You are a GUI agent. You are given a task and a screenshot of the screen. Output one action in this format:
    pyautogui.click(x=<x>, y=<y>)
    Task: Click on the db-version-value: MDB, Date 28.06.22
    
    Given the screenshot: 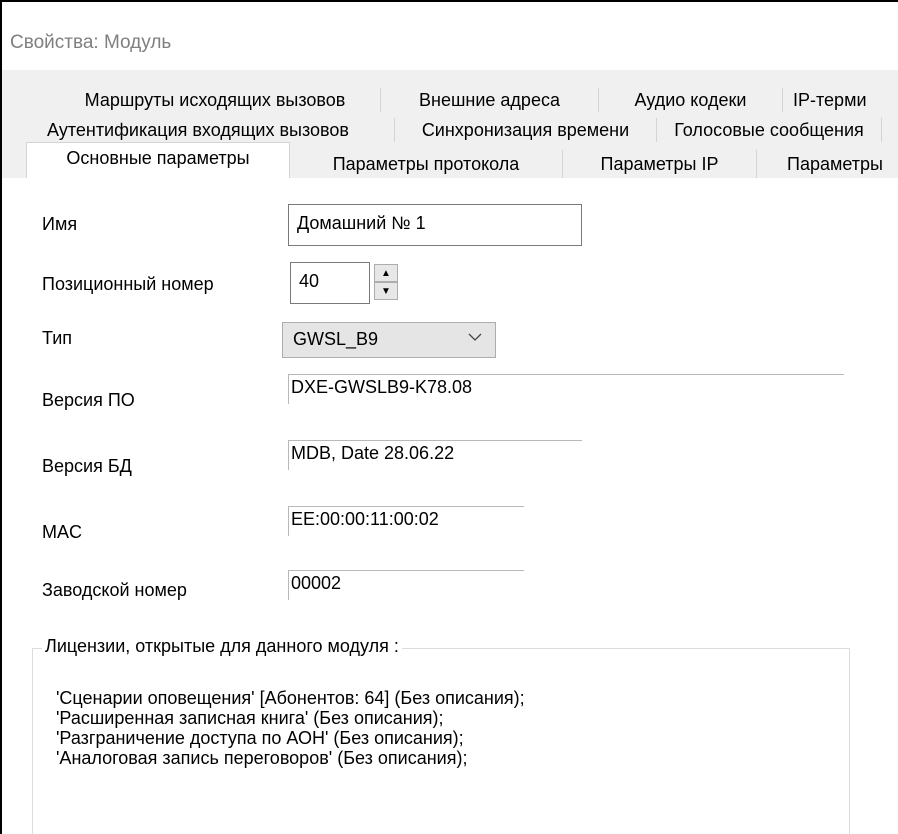 What is the action you would take?
    pyautogui.click(x=435, y=455)
    